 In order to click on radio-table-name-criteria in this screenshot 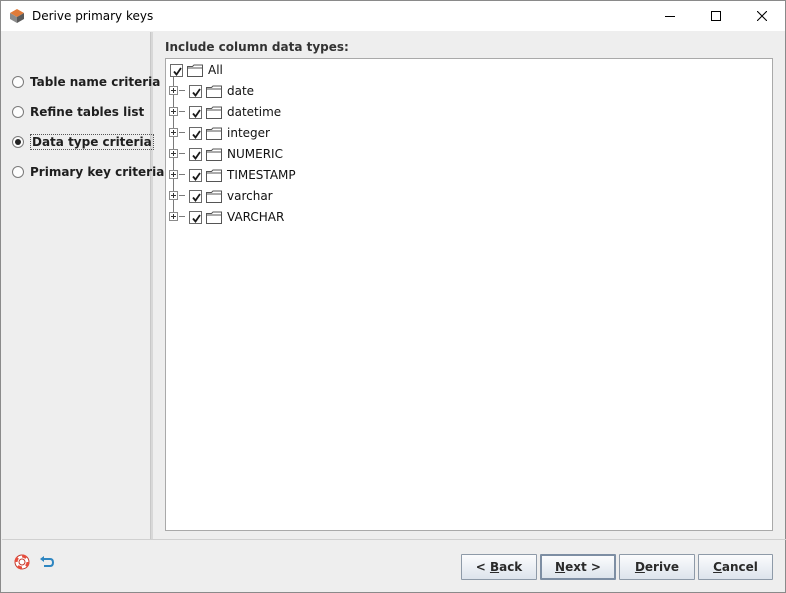, I will do `click(18, 82)`.